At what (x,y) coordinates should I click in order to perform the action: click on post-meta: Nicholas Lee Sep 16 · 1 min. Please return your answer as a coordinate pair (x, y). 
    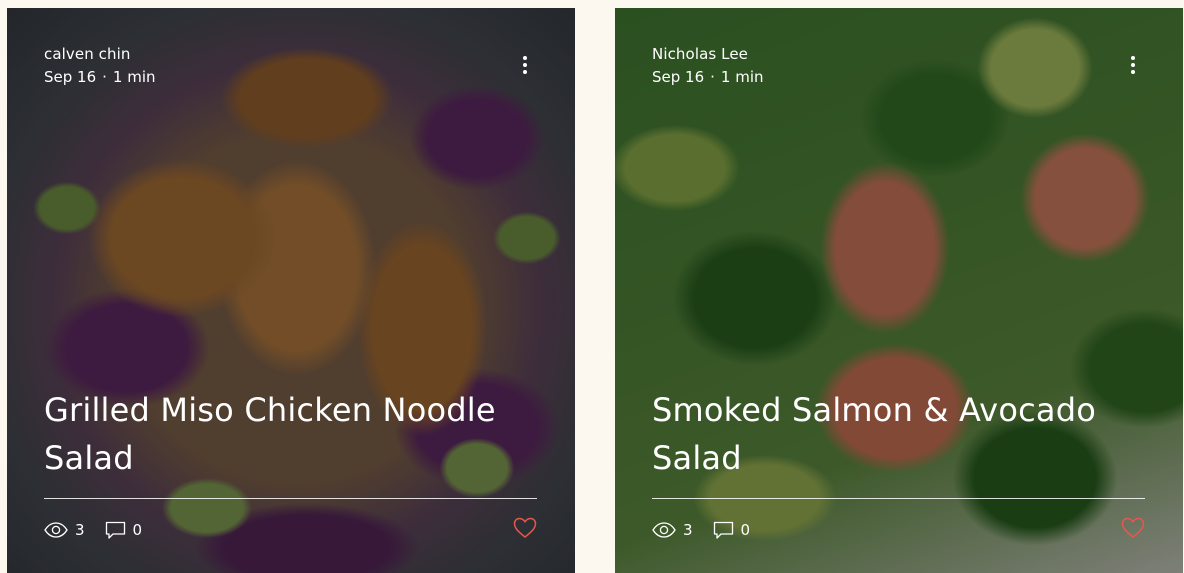
    Looking at the image, I should click on (708, 66).